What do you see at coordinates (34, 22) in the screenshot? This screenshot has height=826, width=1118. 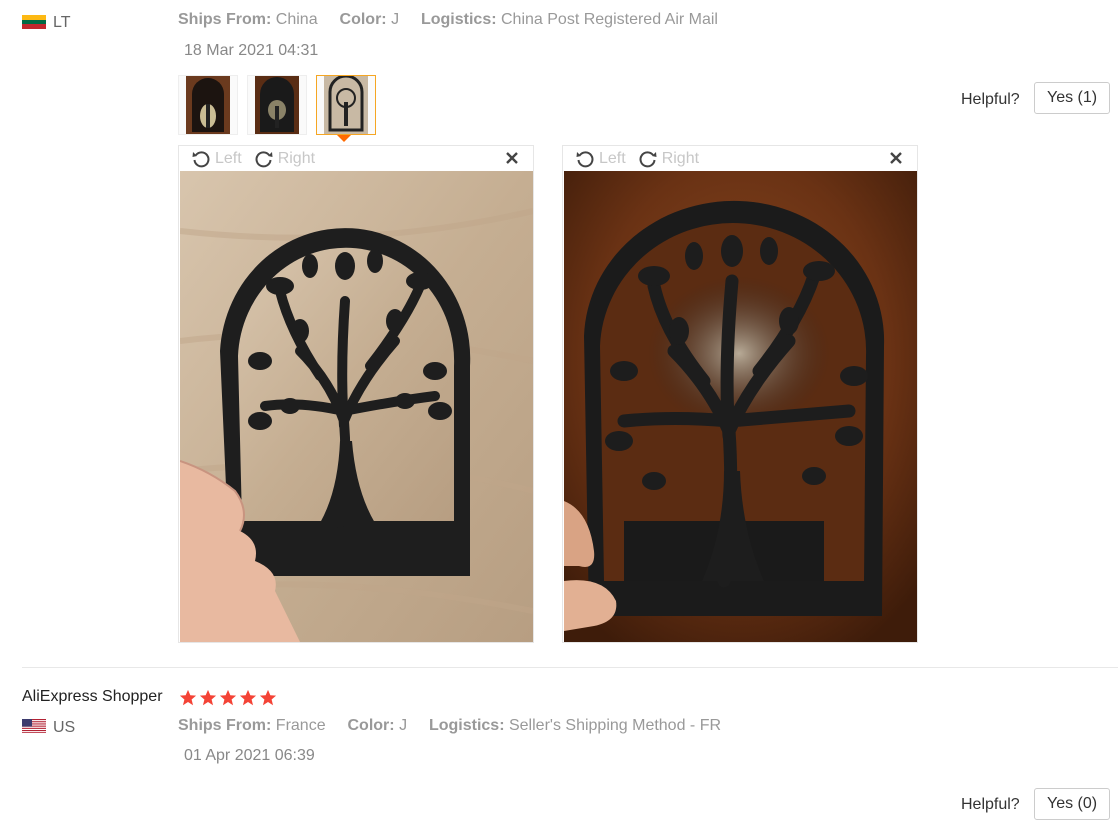 I see `lithuania-flag-icon` at bounding box center [34, 22].